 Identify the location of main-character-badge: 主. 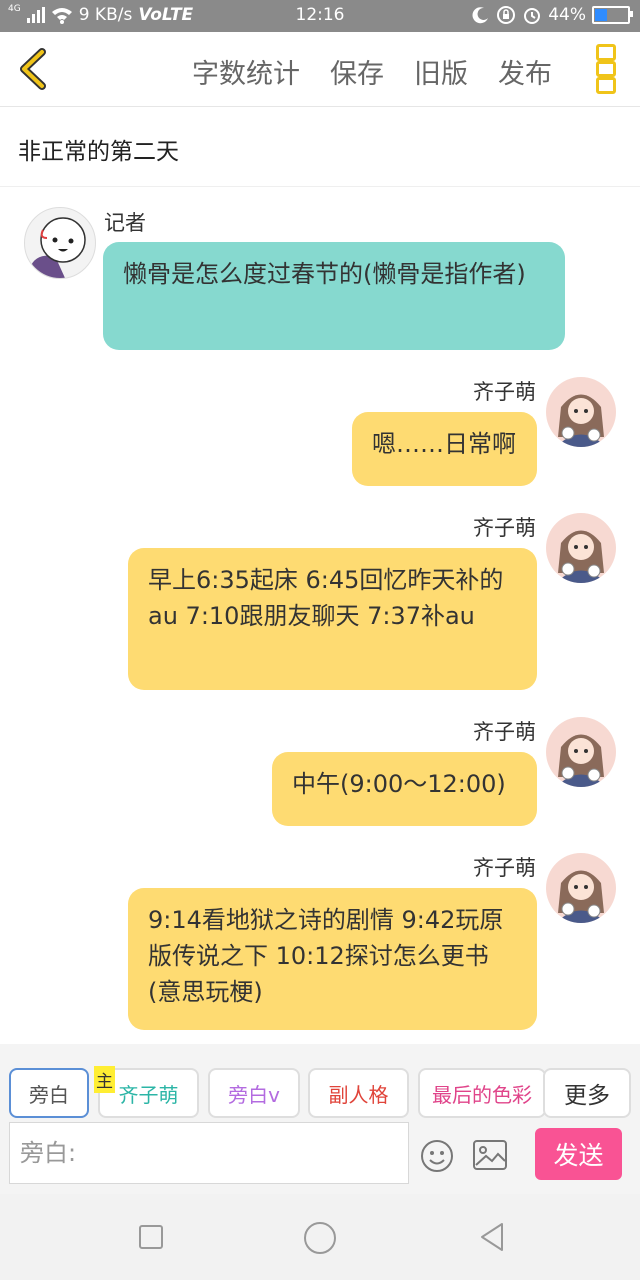
(104, 1079).